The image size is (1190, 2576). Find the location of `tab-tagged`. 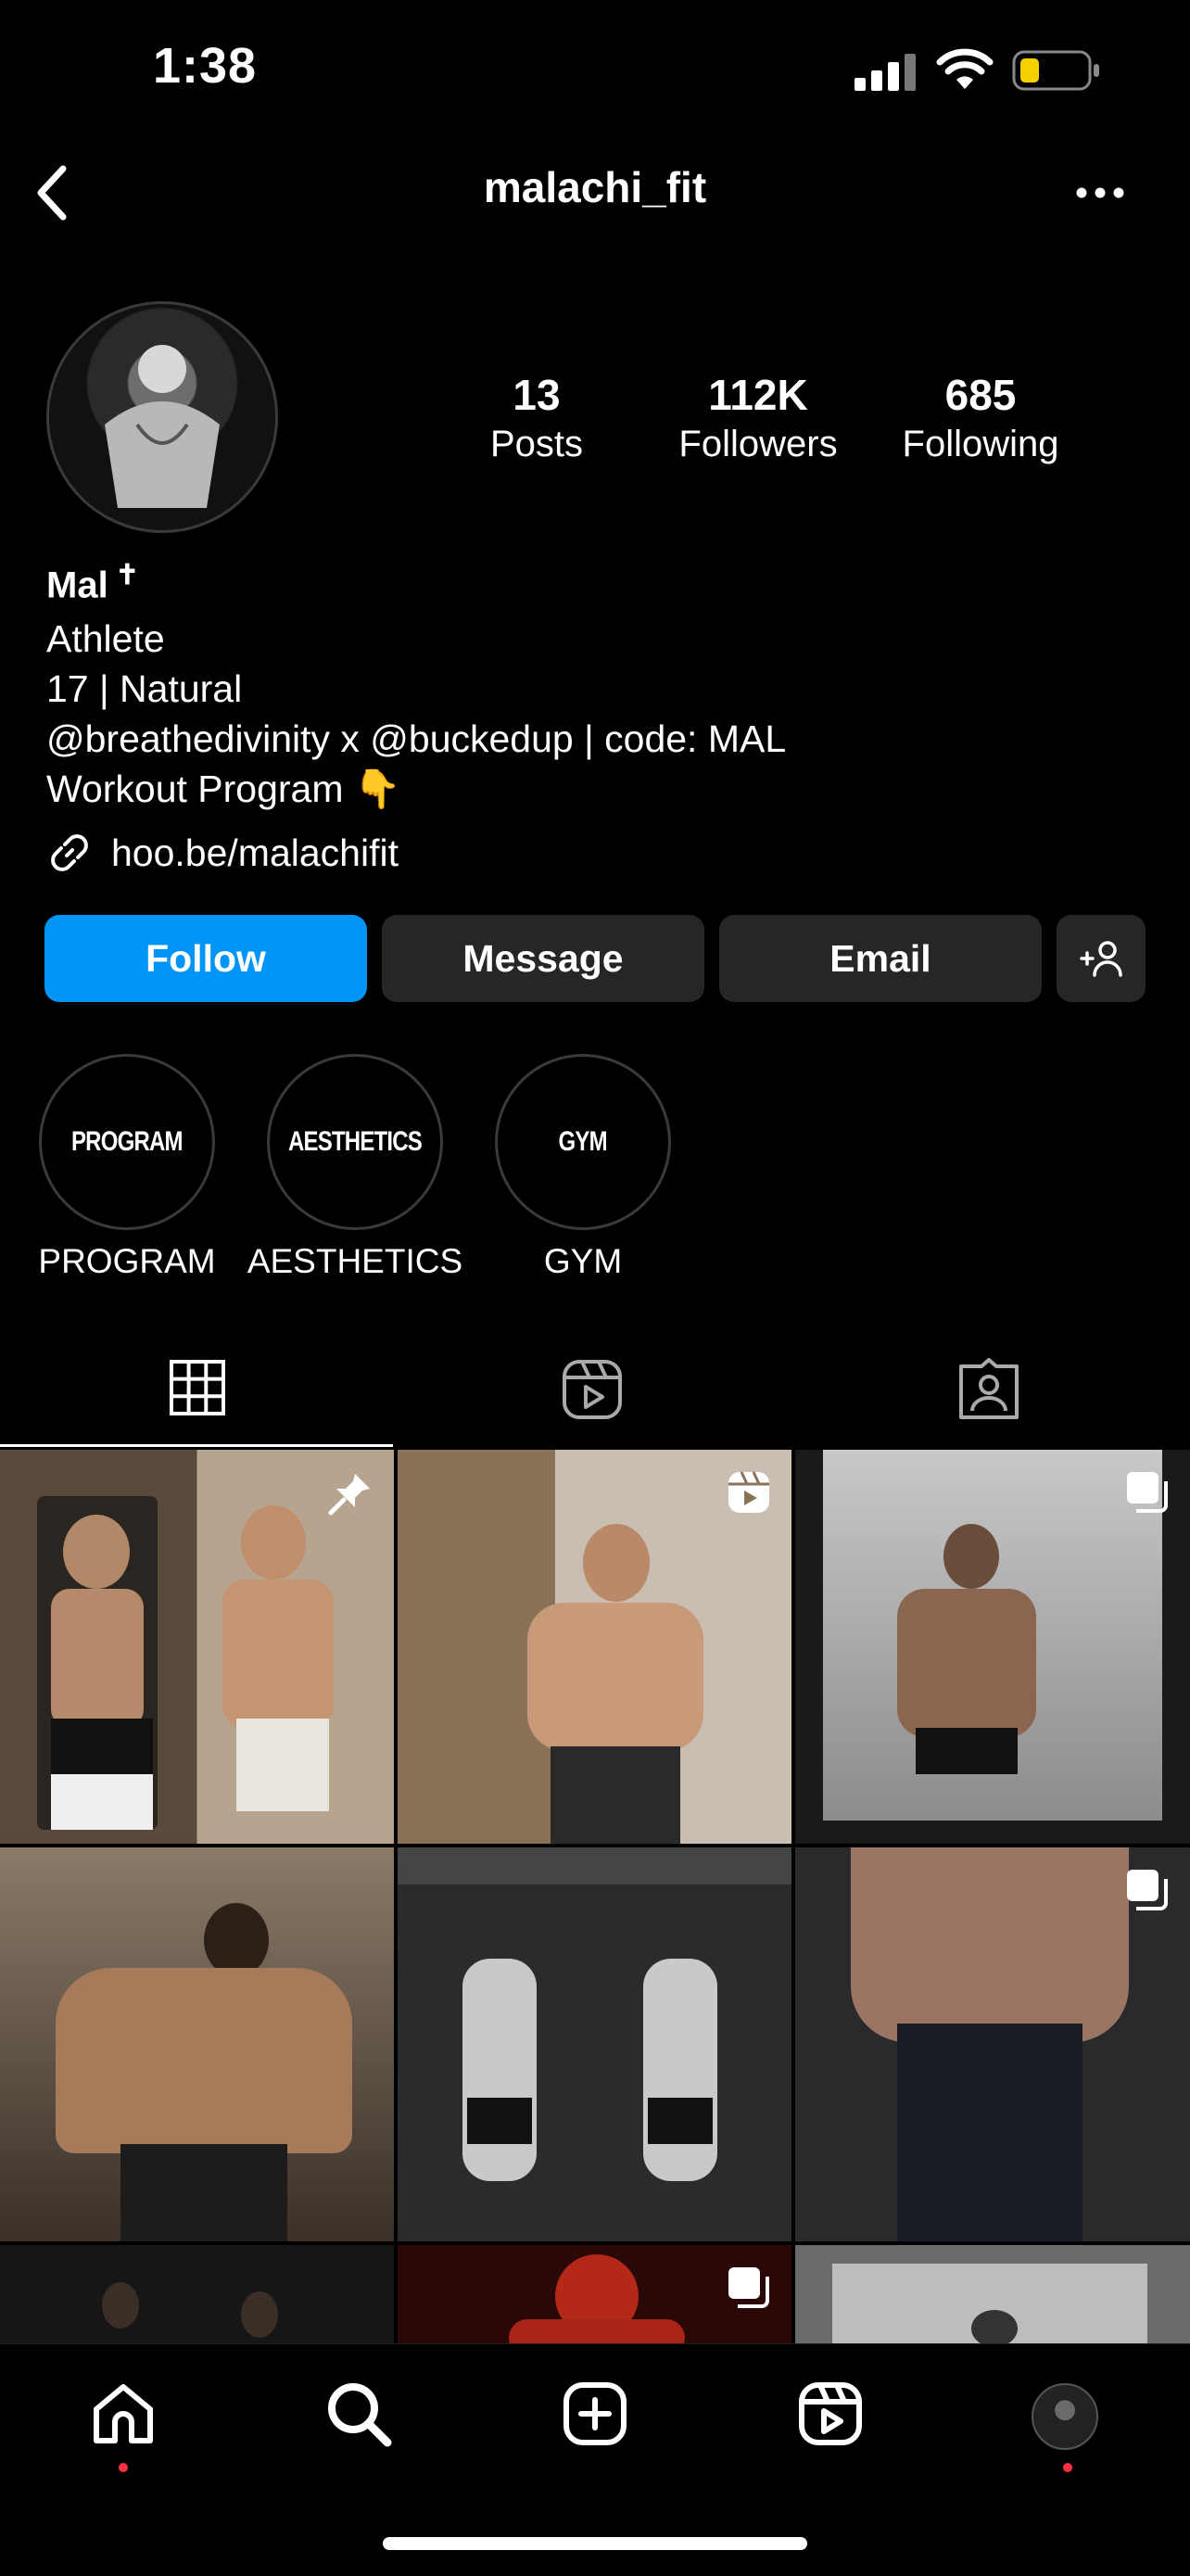

tab-tagged is located at coordinates (988, 1388).